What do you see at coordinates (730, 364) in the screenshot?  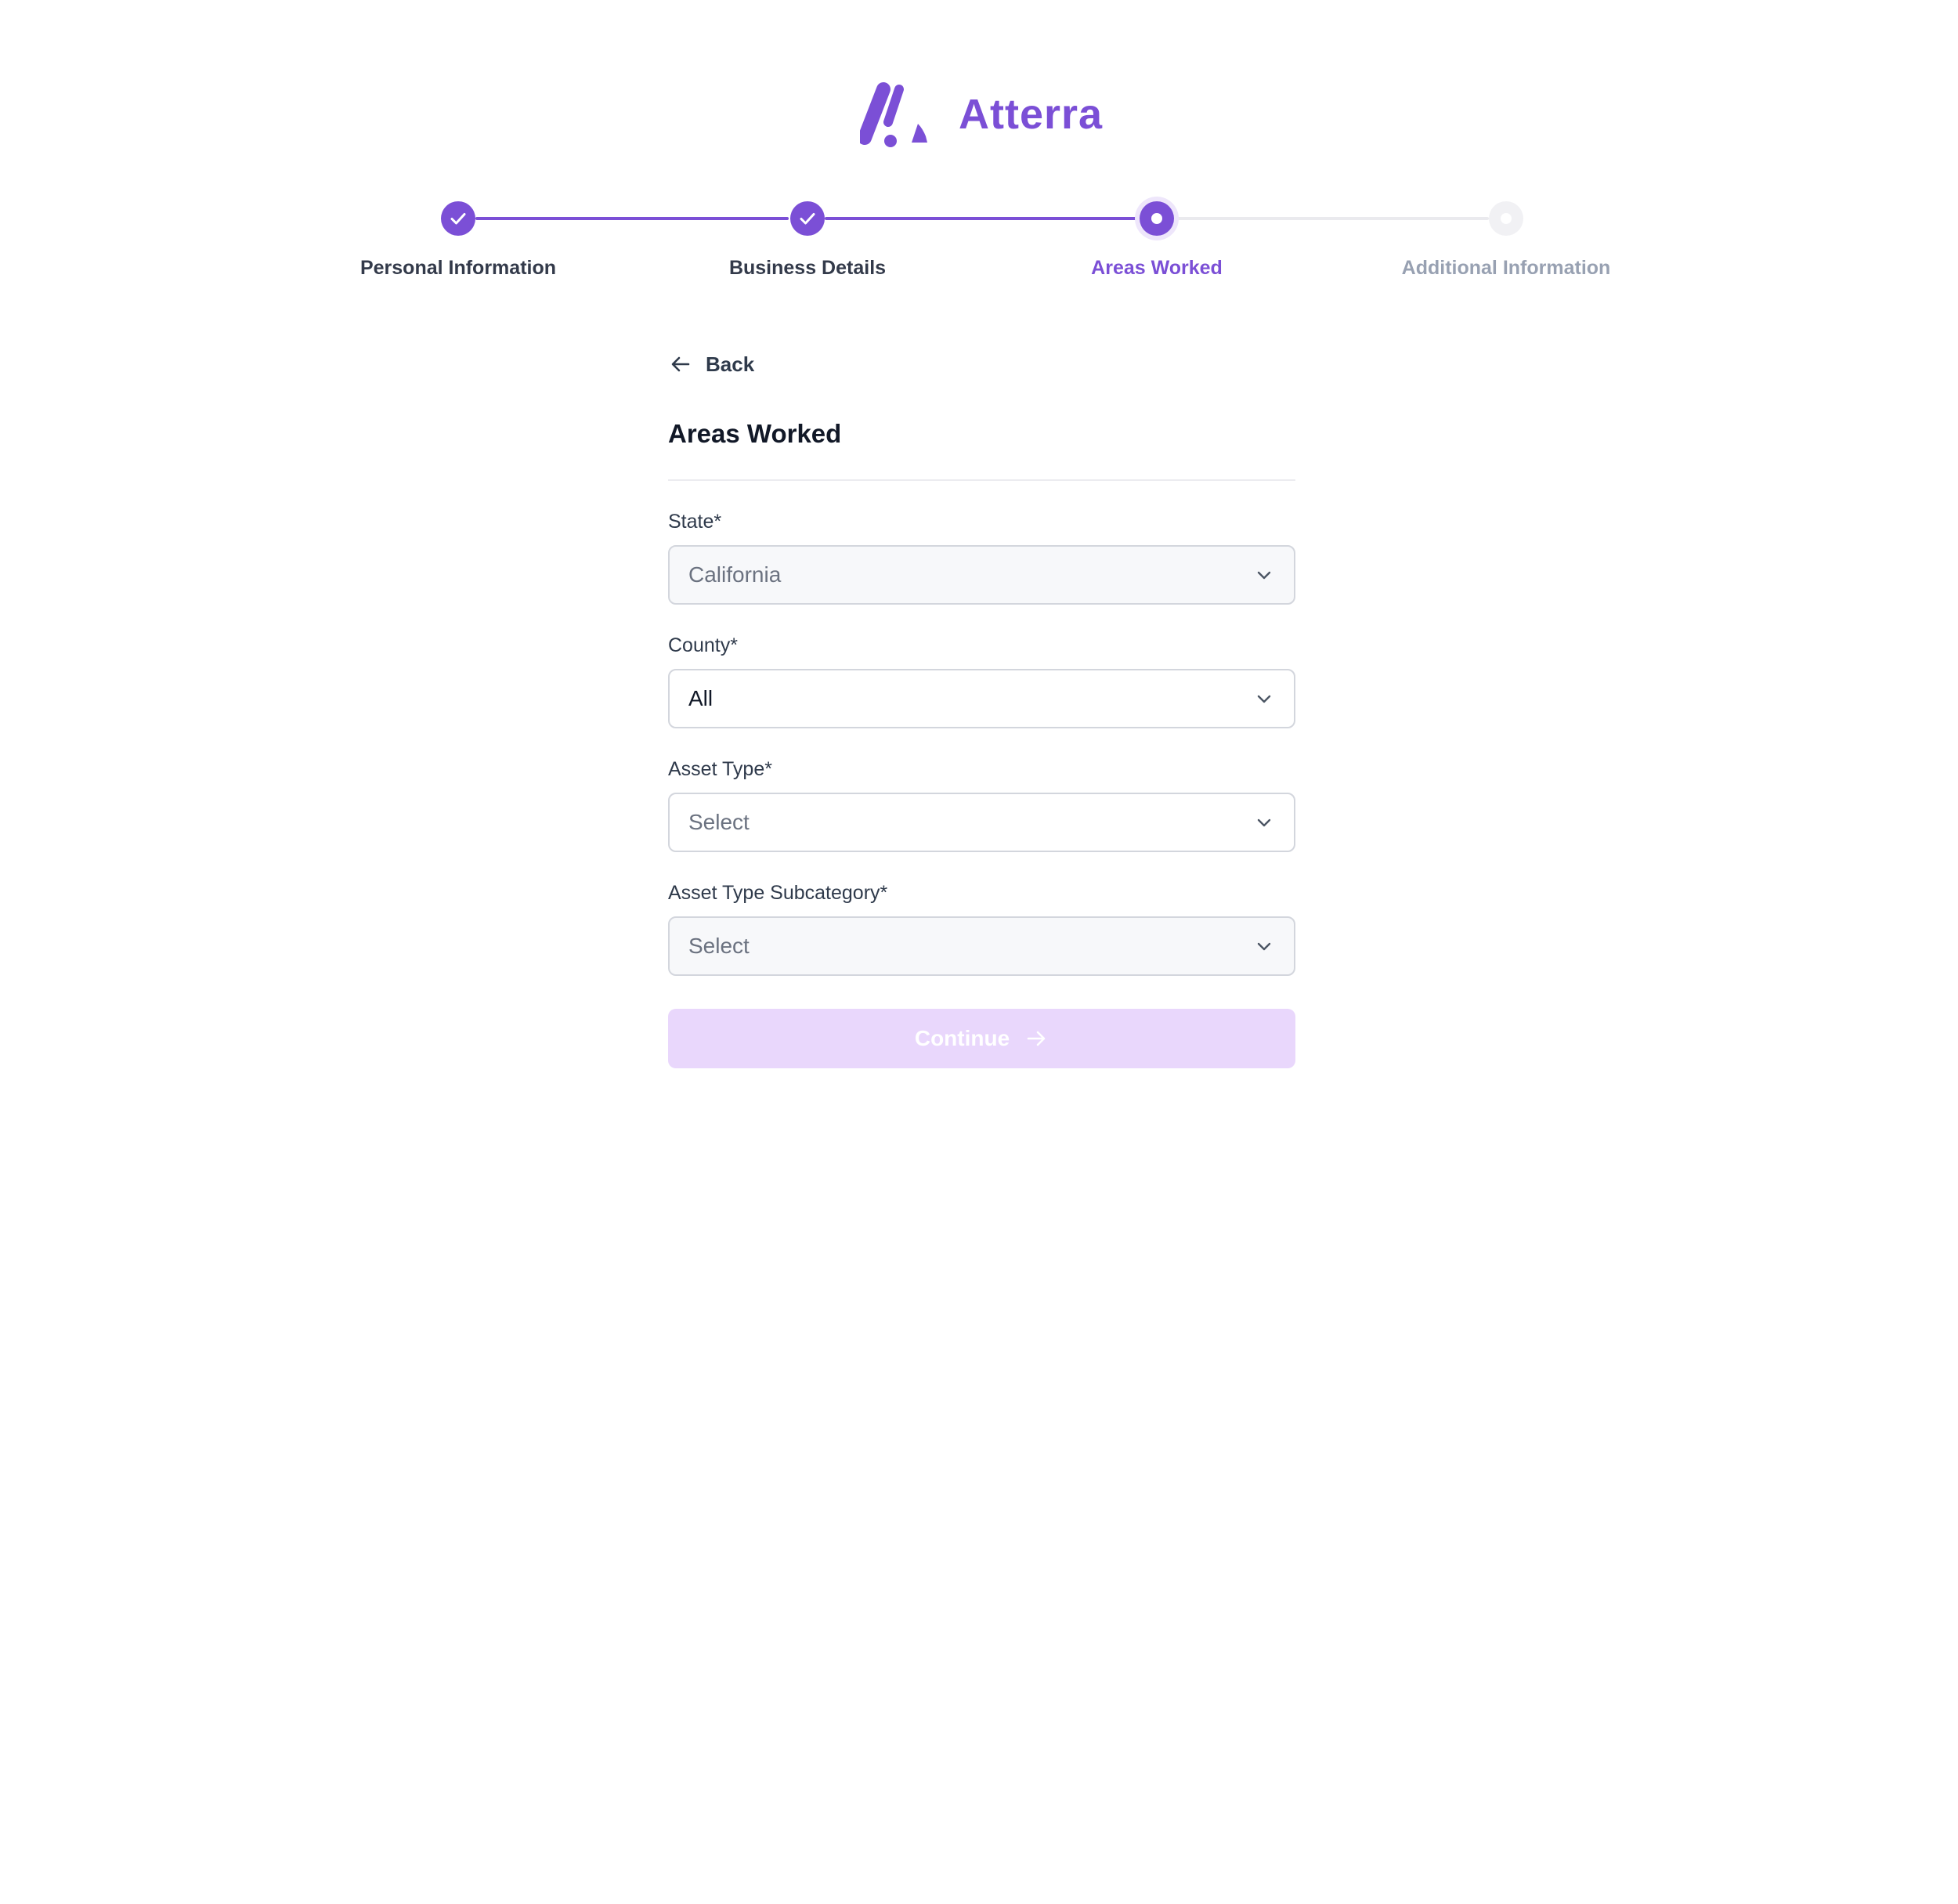 I see `back-label: Back` at bounding box center [730, 364].